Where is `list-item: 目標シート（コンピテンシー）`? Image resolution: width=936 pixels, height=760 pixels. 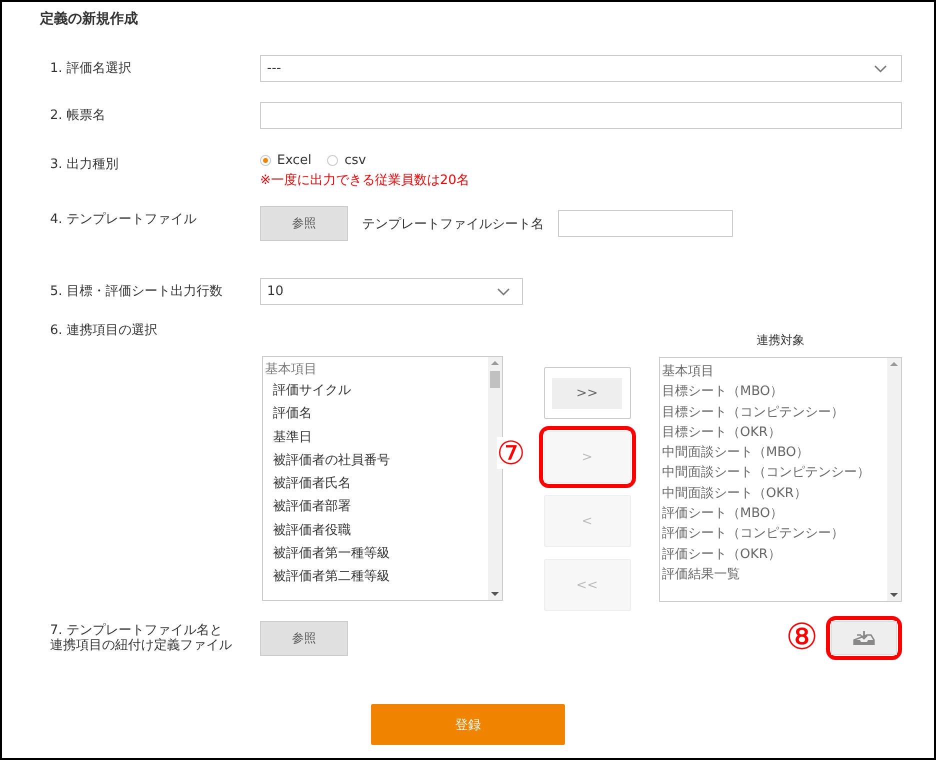 list-item: 目標シート（コンピテンシー） is located at coordinates (774, 412).